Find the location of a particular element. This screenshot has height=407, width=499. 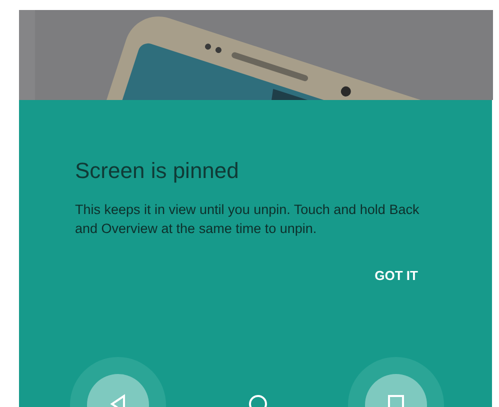

dialog-title: Screen is pinned is located at coordinates (157, 171).